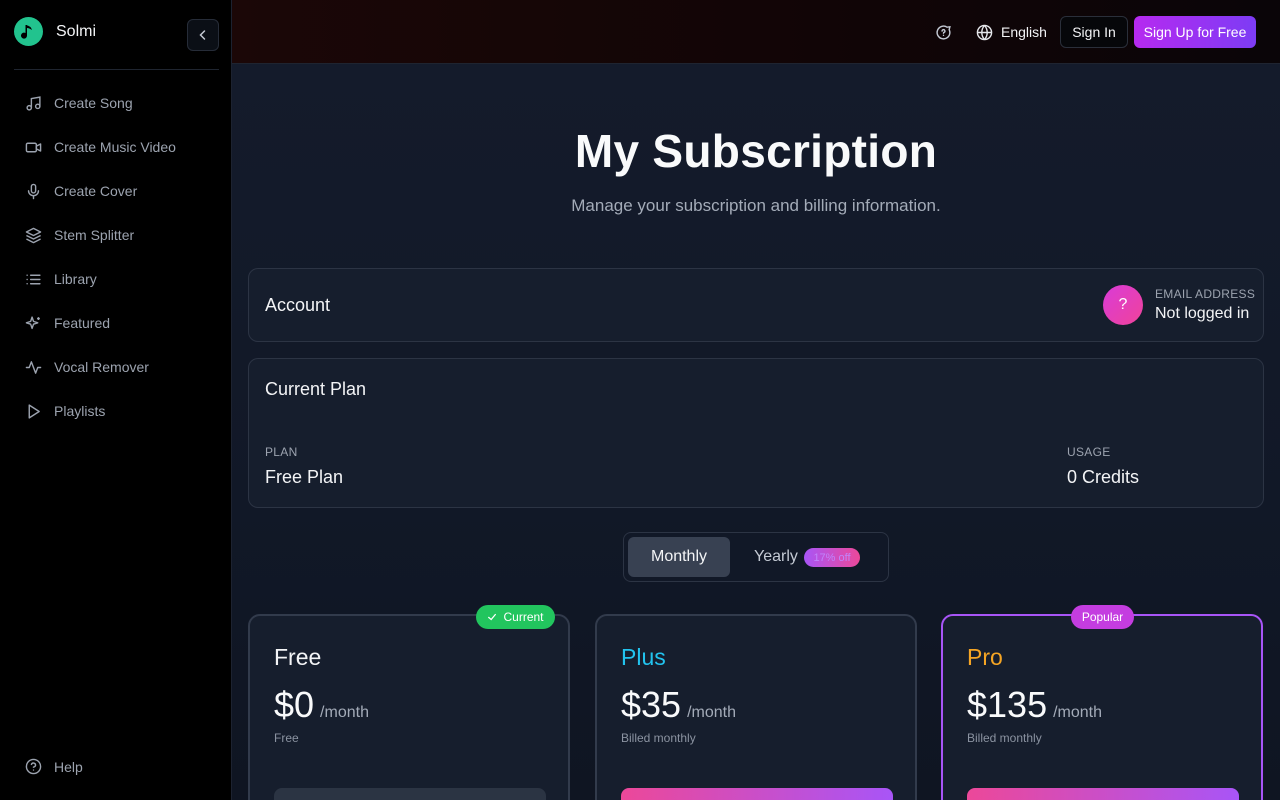  What do you see at coordinates (298, 657) in the screenshot?
I see `tier-name: Free` at bounding box center [298, 657].